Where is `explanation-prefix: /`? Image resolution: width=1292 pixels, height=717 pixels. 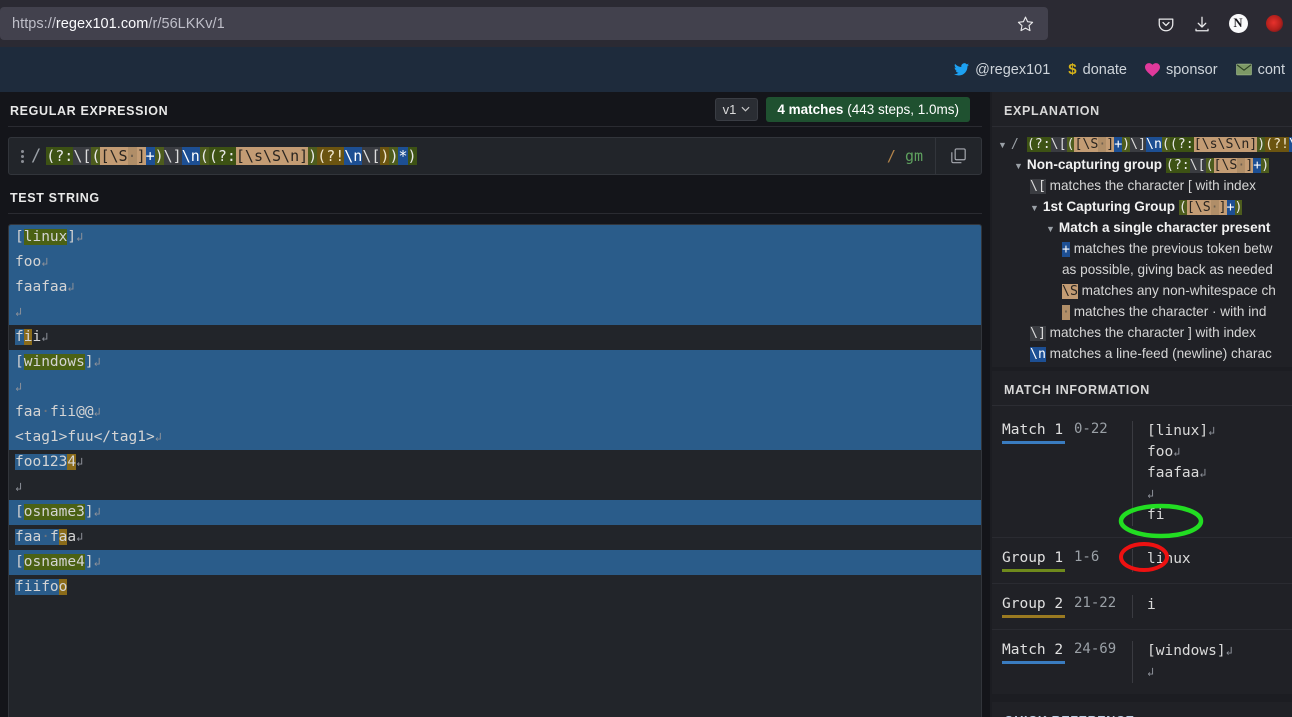 explanation-prefix: / is located at coordinates (1018, 144).